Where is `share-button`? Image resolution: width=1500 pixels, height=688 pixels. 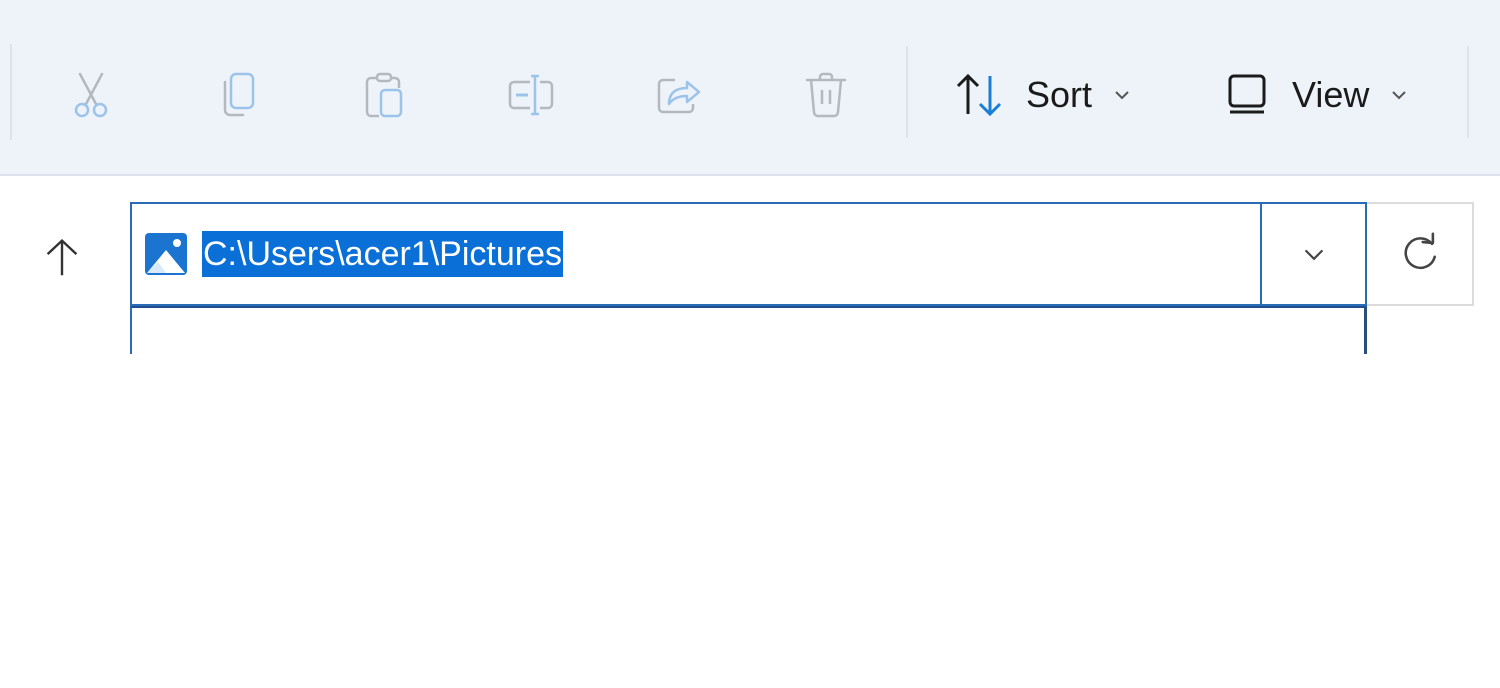 share-button is located at coordinates (678, 95).